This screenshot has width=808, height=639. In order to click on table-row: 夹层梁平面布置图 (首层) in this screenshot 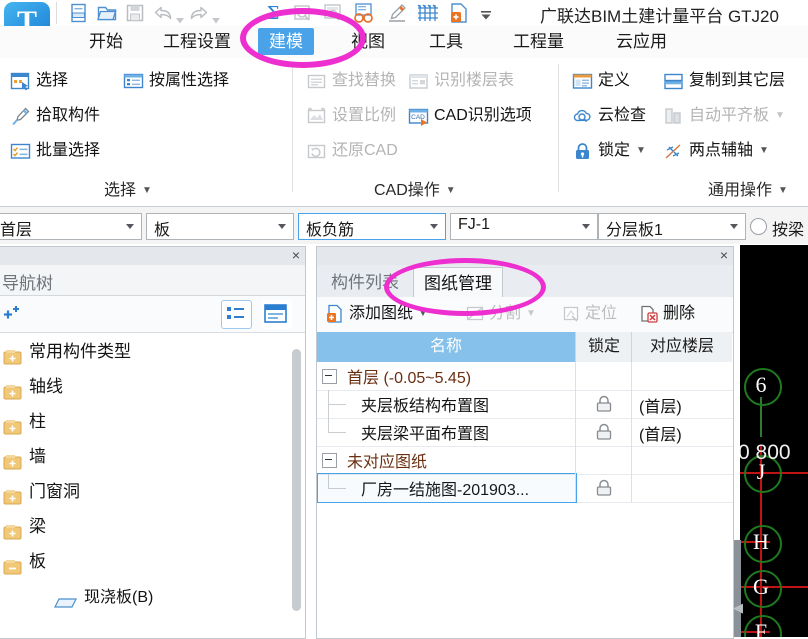, I will do `click(525, 425)`.